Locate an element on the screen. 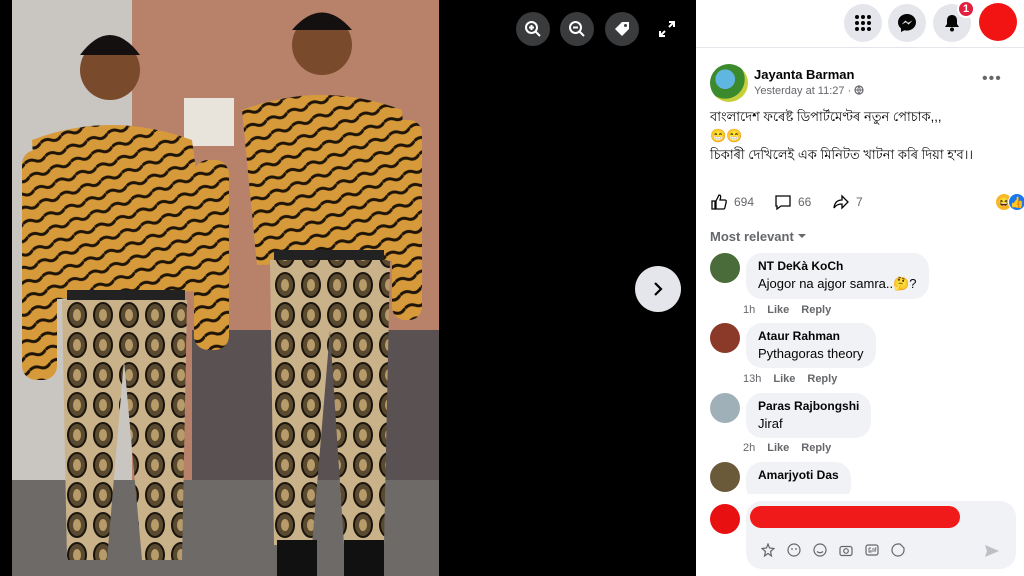 Image resolution: width=1024 pixels, height=576 pixels. thumbs-up-icon is located at coordinates (719, 202).